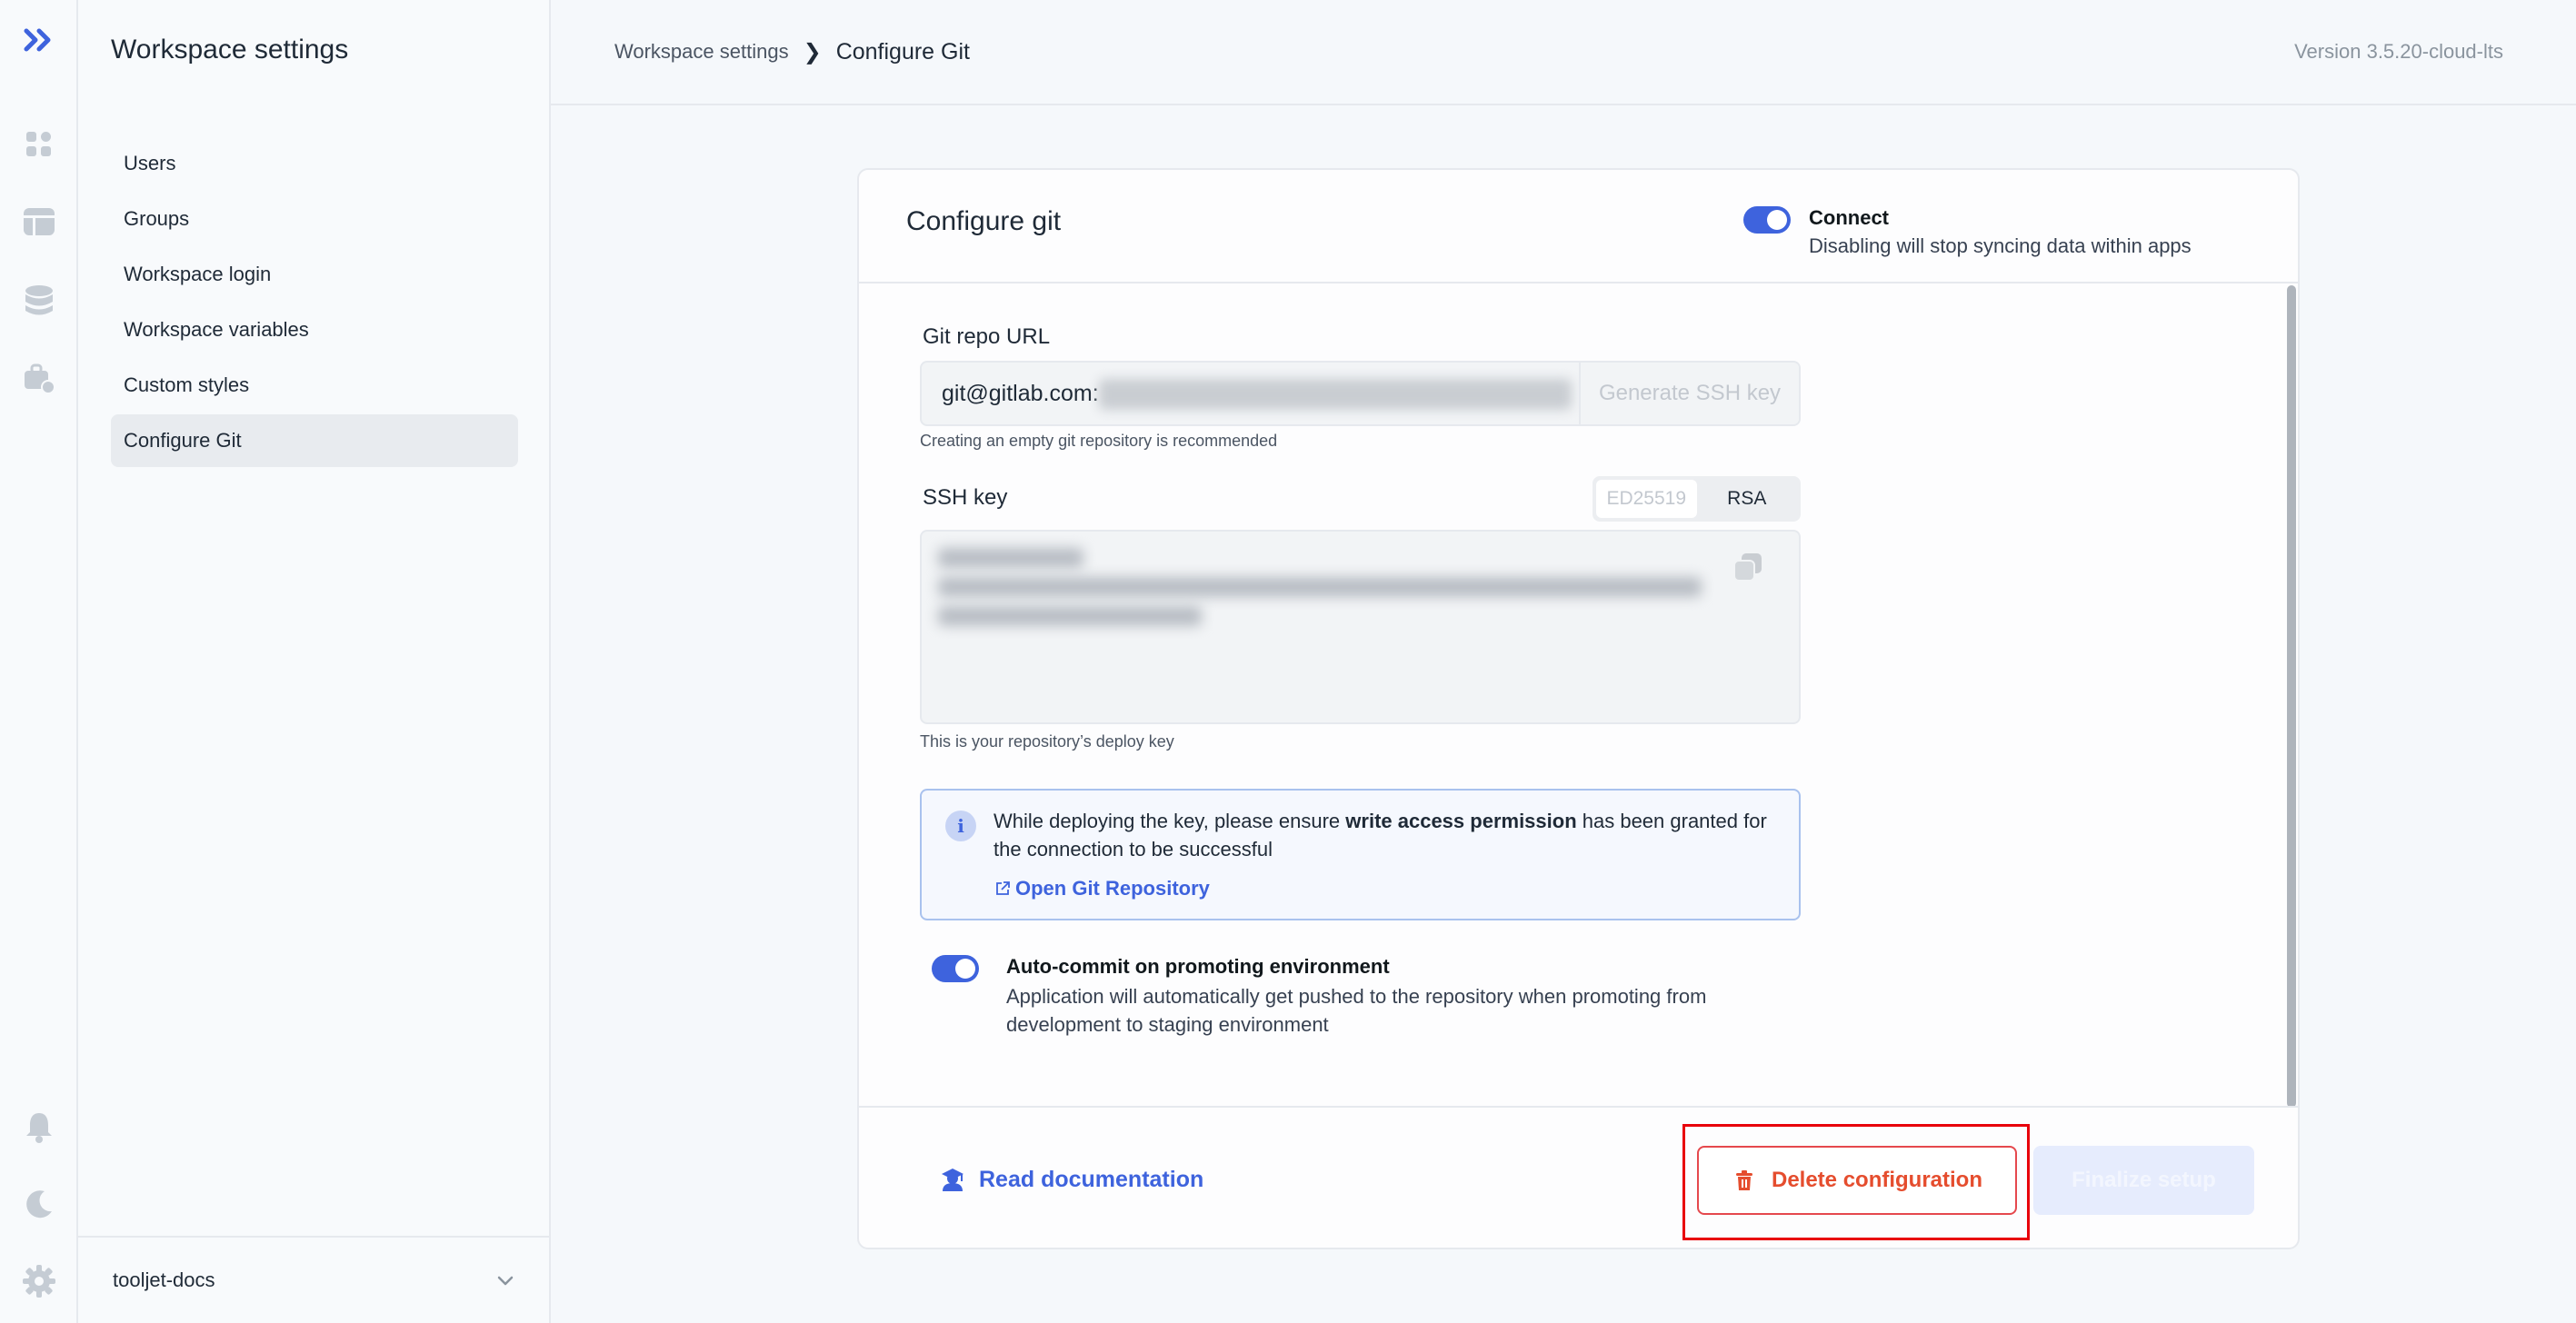 Image resolution: width=2576 pixels, height=1323 pixels. What do you see at coordinates (961, 826) in the screenshot?
I see `info-icon: i` at bounding box center [961, 826].